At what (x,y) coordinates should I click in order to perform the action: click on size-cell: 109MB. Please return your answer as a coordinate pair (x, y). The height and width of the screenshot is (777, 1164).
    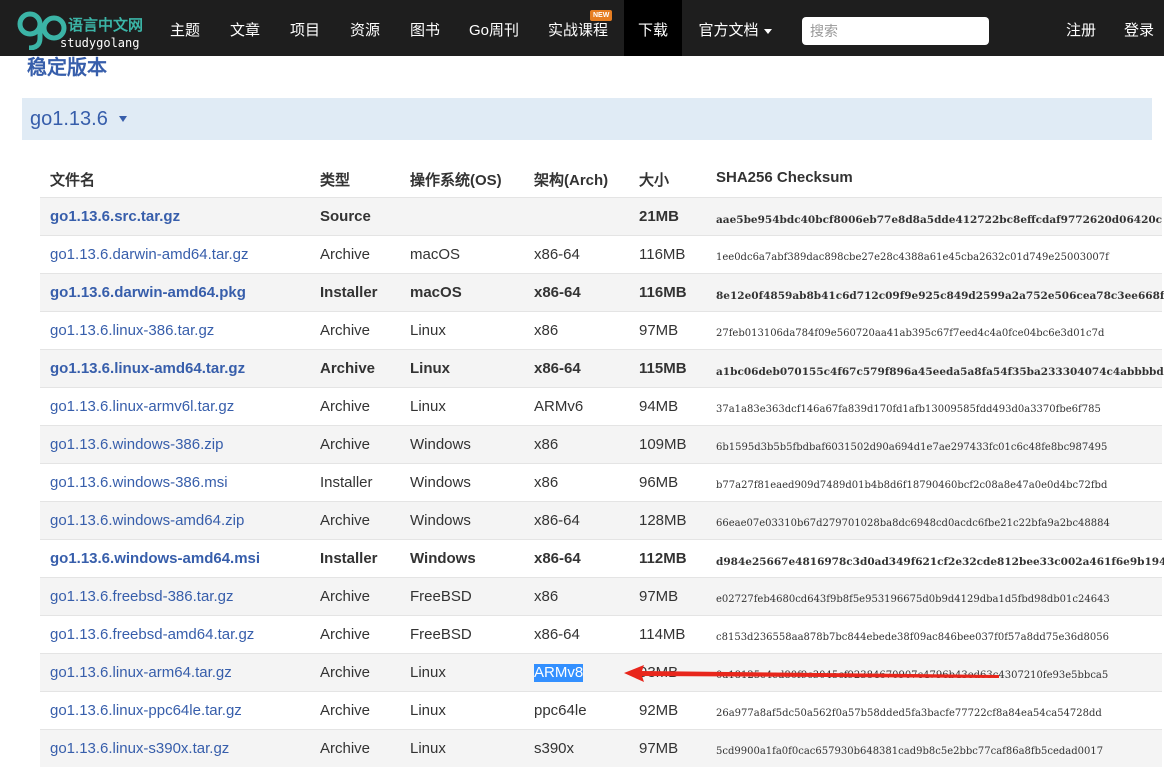
    Looking at the image, I should click on (663, 444).